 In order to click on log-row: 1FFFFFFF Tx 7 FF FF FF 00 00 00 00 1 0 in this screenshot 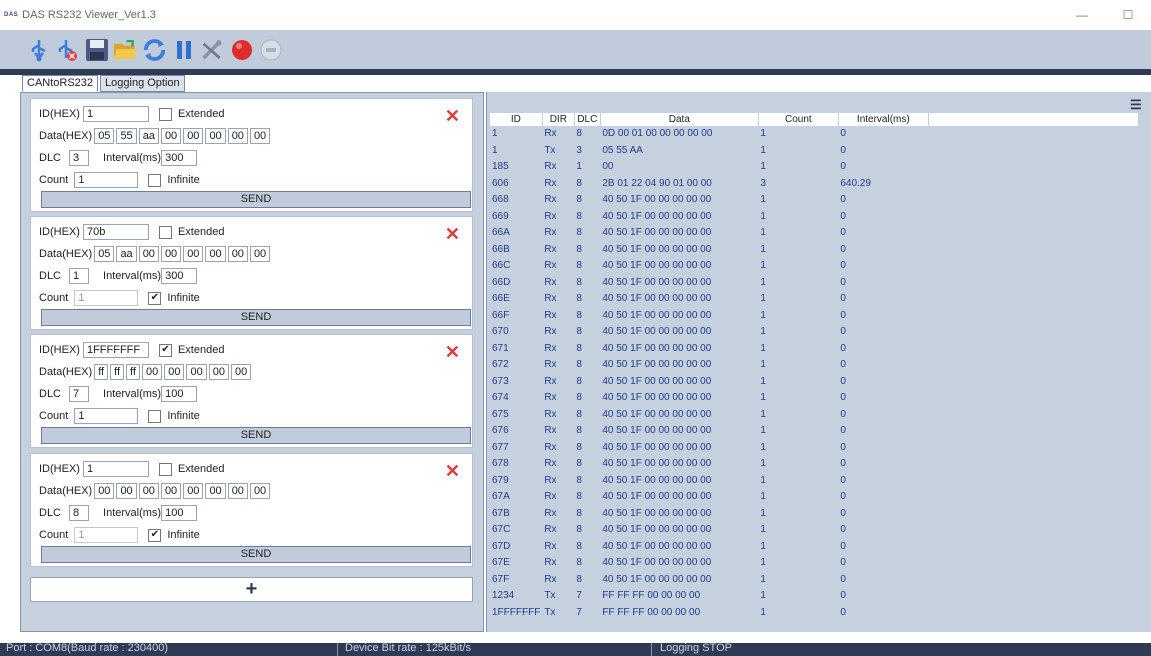, I will do `click(814, 613)`.